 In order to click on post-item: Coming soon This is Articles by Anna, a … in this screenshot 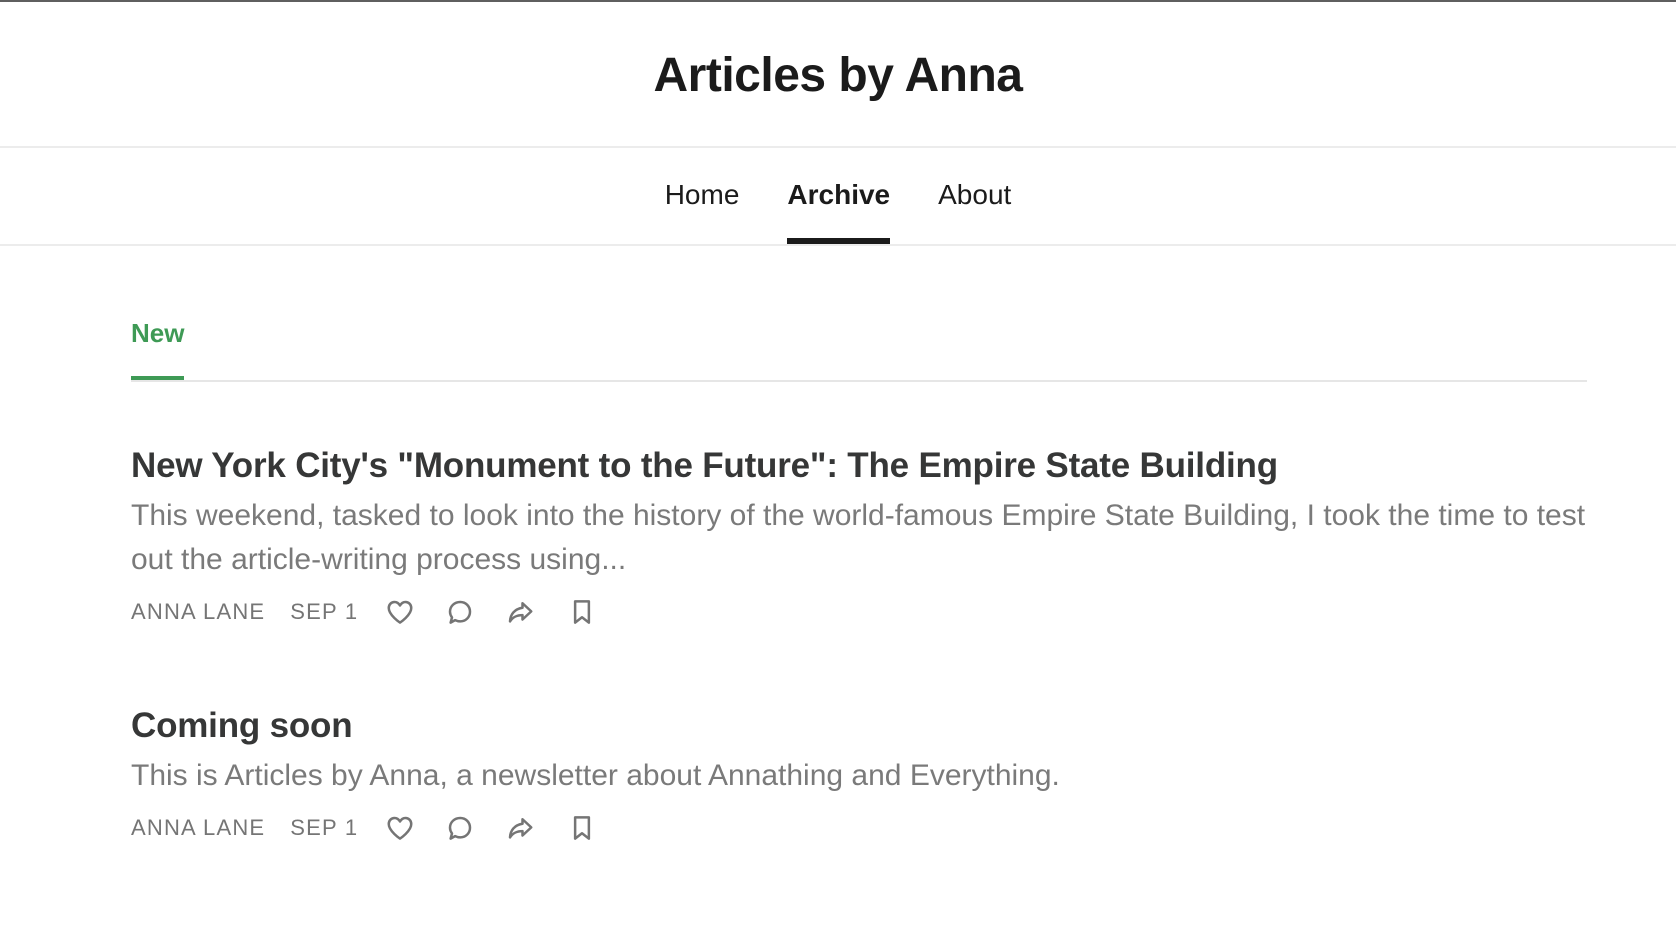, I will do `click(859, 776)`.